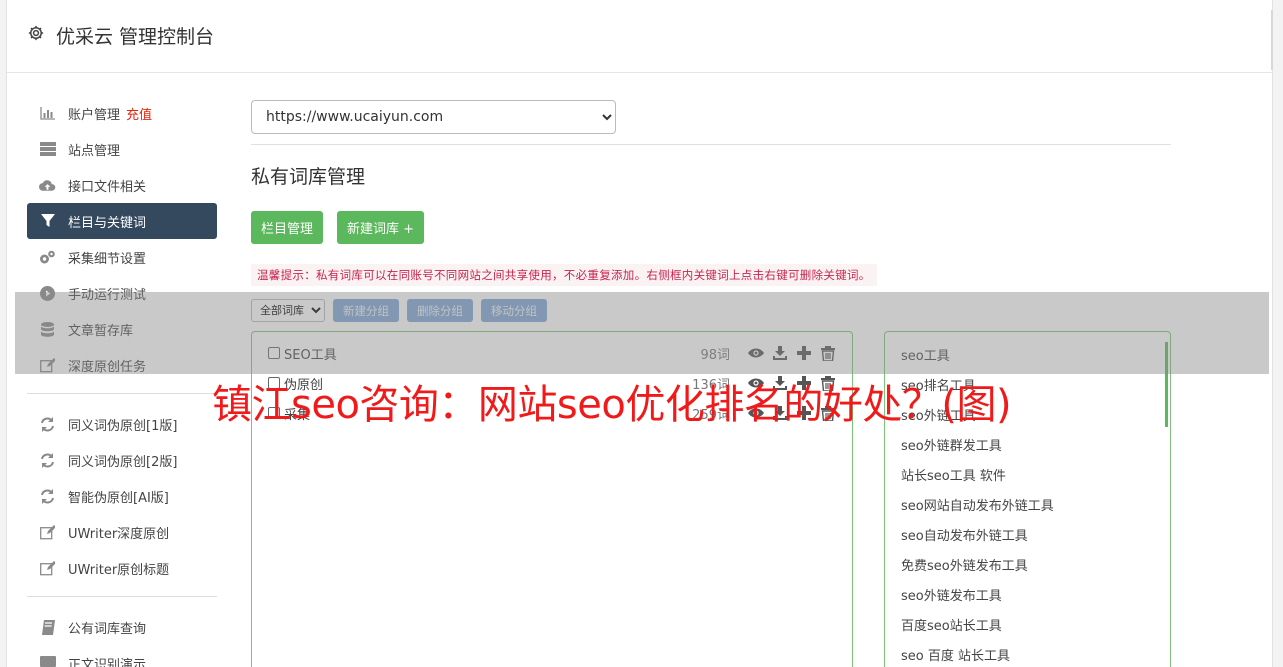 This screenshot has width=1283, height=667. I want to click on sidebar-item-label: 公有词库查询, so click(107, 629).